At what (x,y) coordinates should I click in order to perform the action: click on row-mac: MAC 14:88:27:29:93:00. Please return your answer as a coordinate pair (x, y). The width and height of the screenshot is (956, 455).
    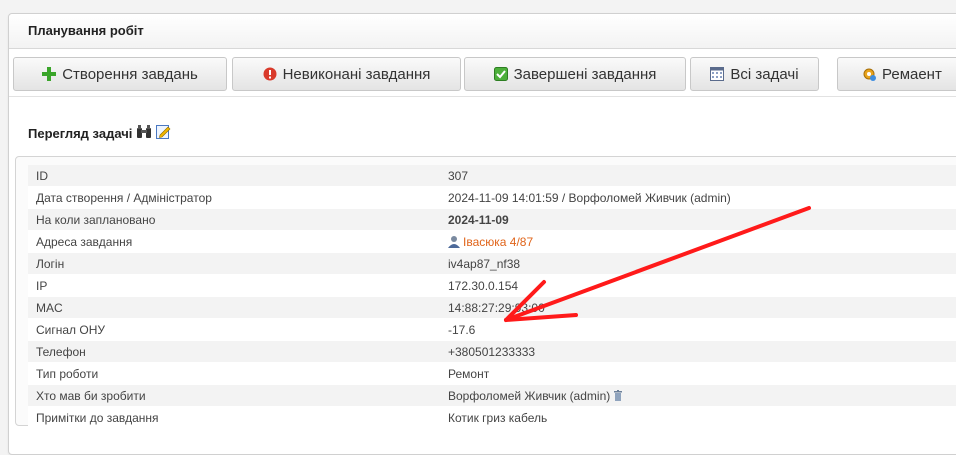
    Looking at the image, I should click on (492, 308).